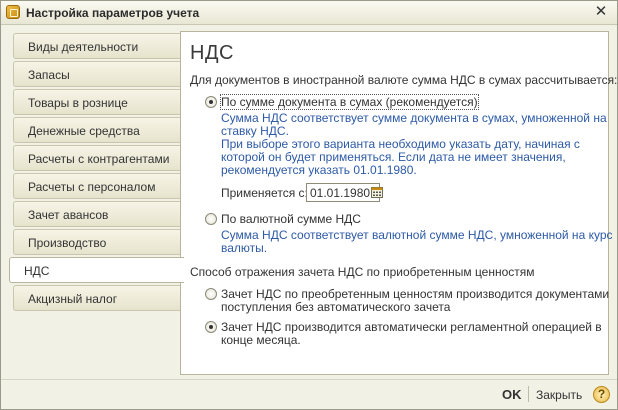 The width and height of the screenshot is (618, 410). What do you see at coordinates (559, 395) in the screenshot?
I see `close-button: Закрыть` at bounding box center [559, 395].